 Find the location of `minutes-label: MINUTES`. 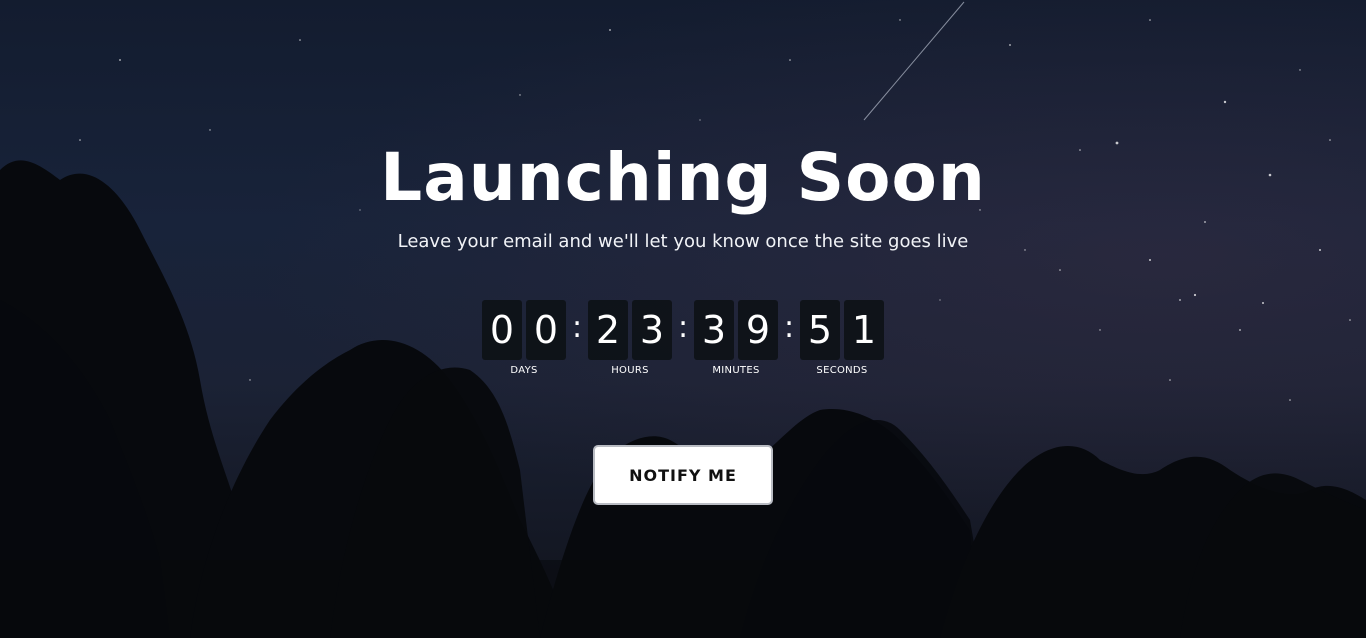

minutes-label: MINUTES is located at coordinates (736, 370).